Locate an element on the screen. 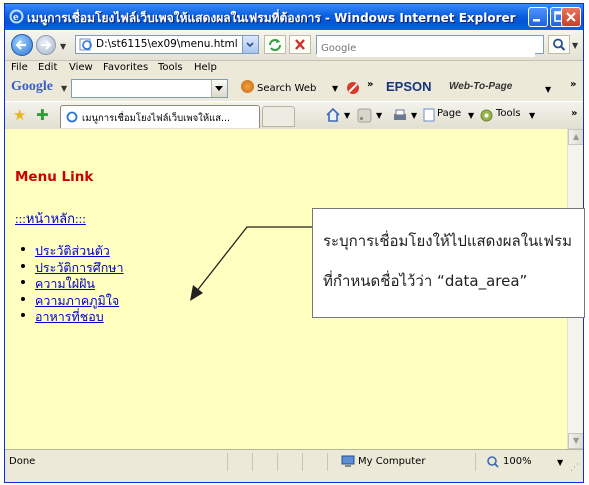  web-to-page-dropdown-icon: ▼ is located at coordinates (548, 89).